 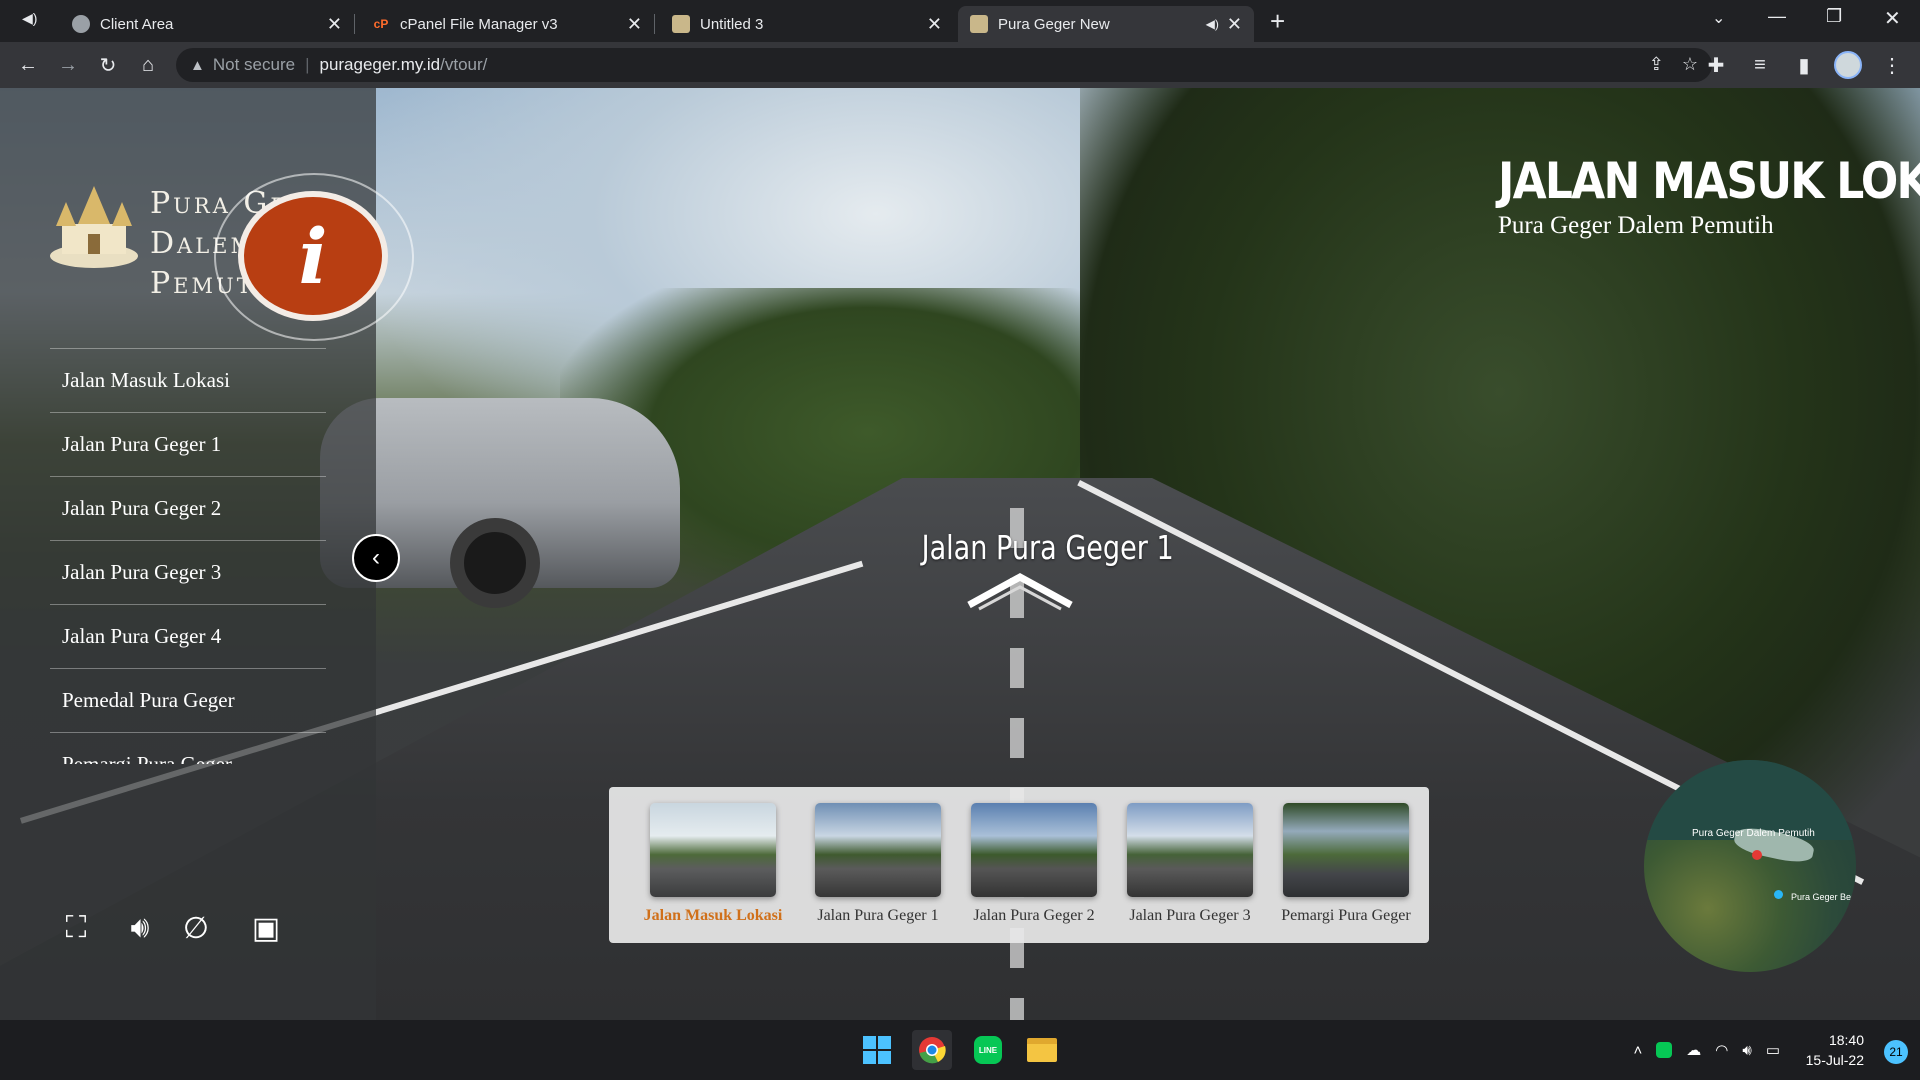 I want to click on map-label: Pura Geger Bea, so click(x=1823, y=897).